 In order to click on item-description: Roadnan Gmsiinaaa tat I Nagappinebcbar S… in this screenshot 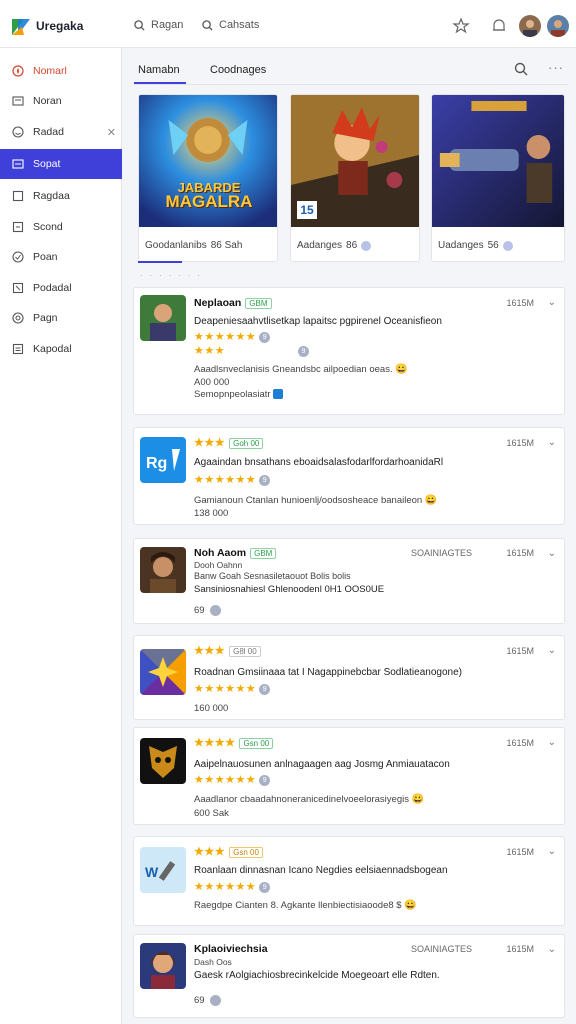, I will do `click(328, 672)`.